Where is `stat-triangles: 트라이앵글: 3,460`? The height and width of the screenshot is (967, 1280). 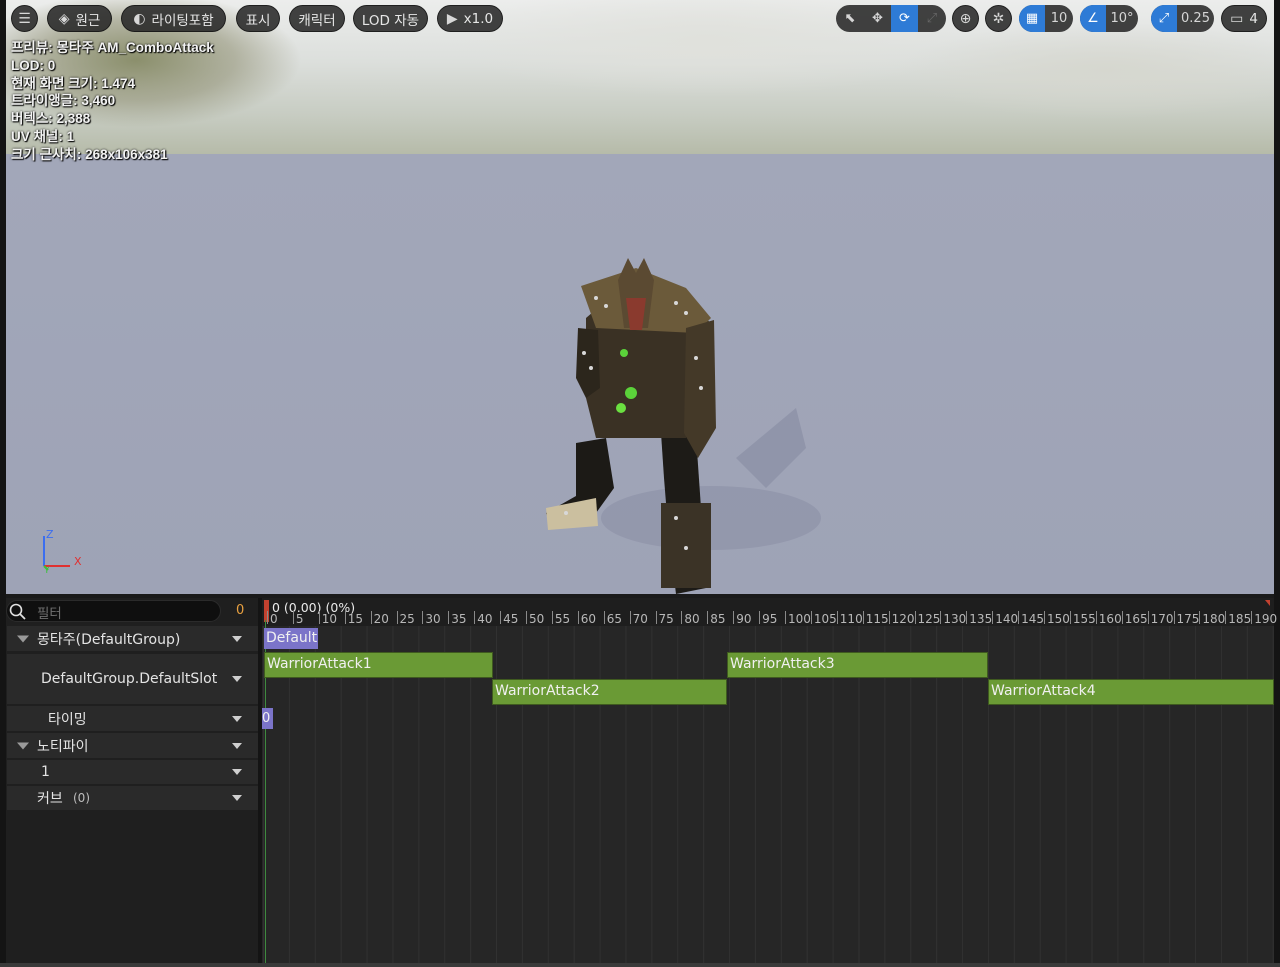
stat-triangles: 트라이앵글: 3,460 is located at coordinates (63, 101).